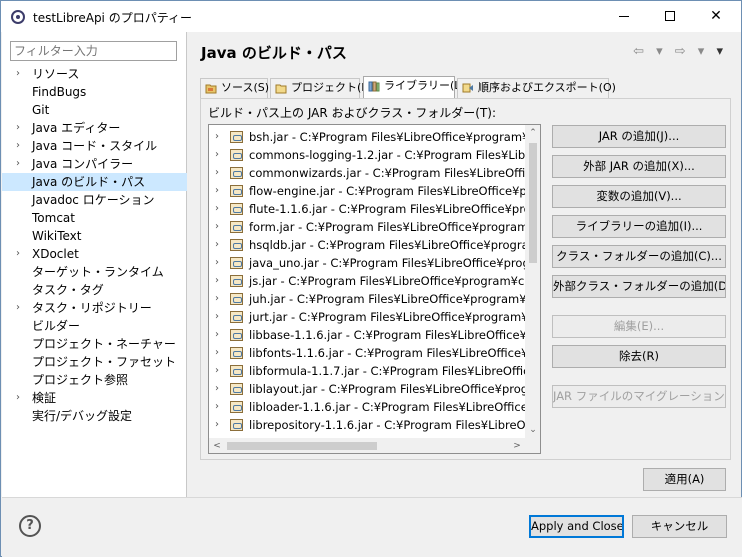 Image resolution: width=742 pixels, height=557 pixels. Describe the element at coordinates (94, 290) in the screenshot. I see `nav-item: タスク・タグ` at that location.